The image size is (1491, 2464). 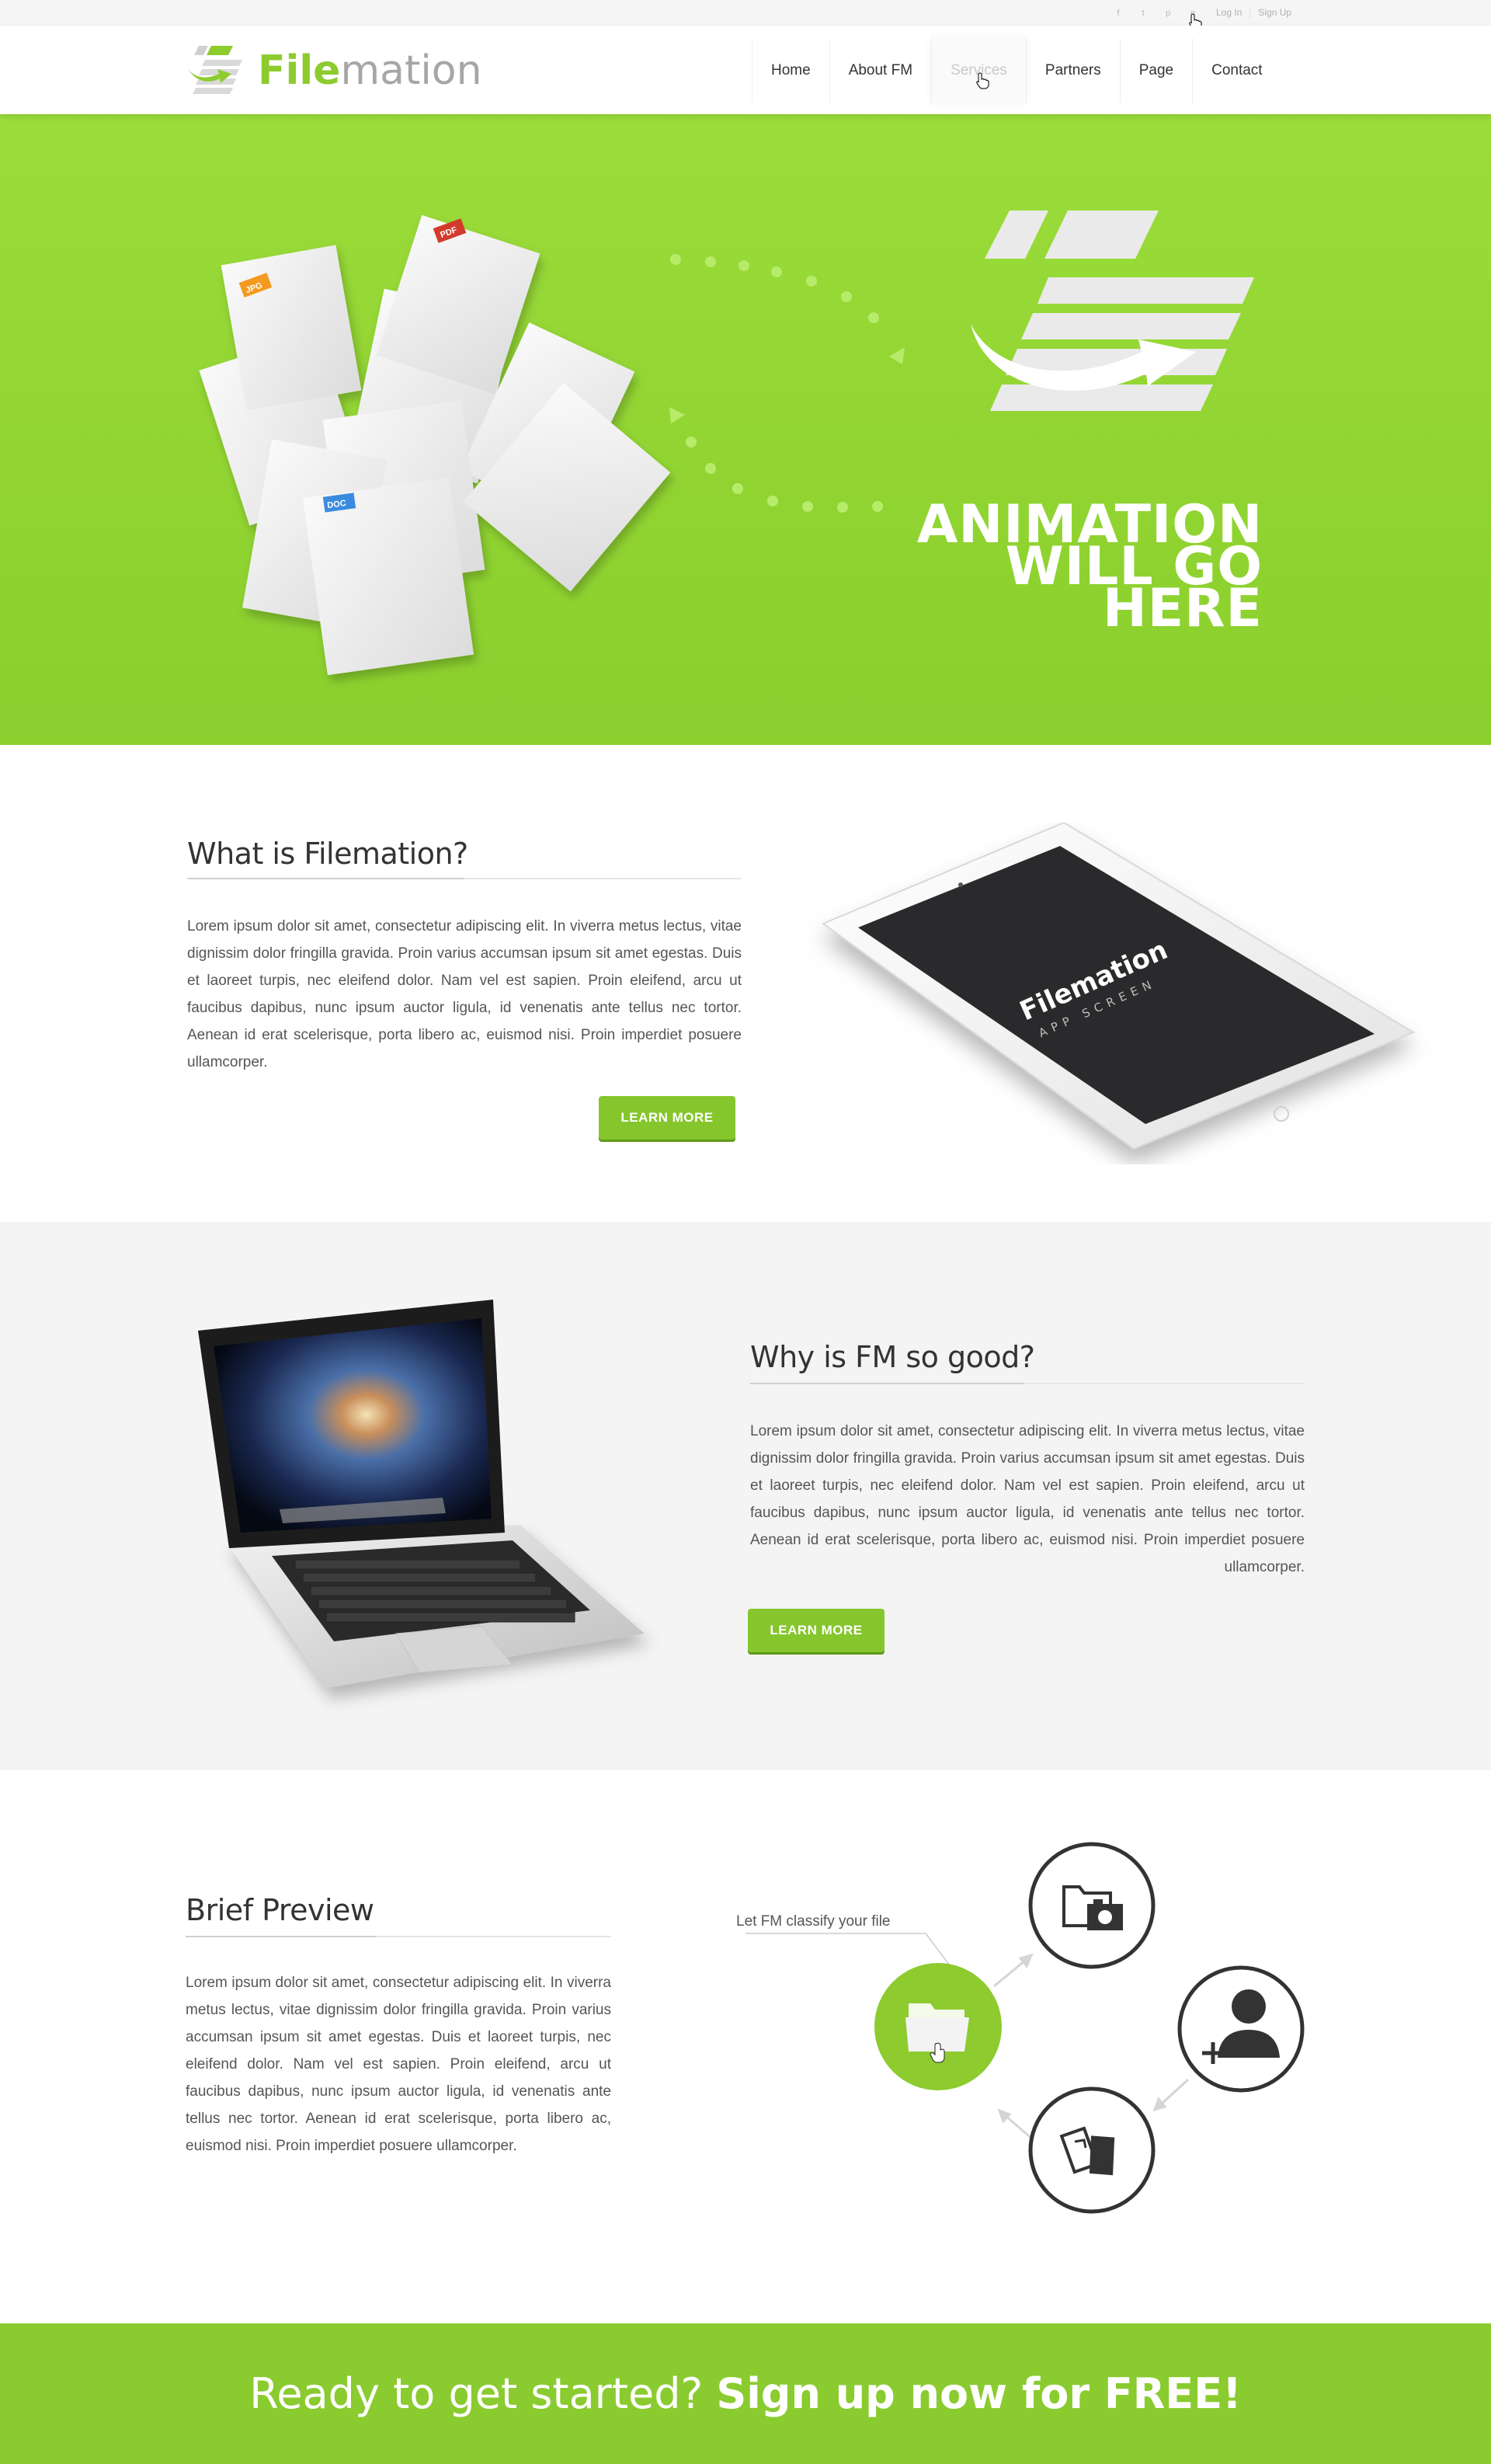 I want to click on login-link: Log In, so click(x=1228, y=12).